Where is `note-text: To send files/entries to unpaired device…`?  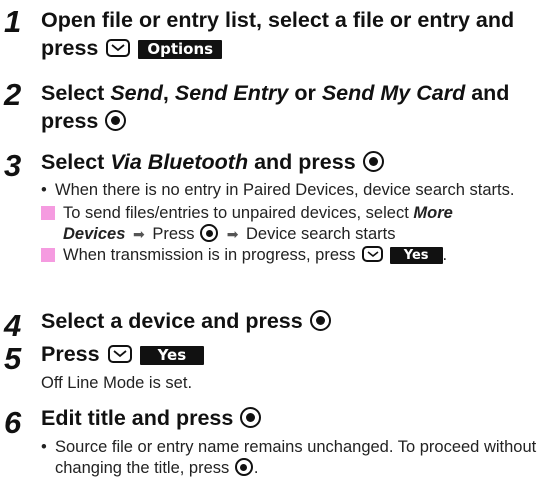 note-text: To send files/entries to unpaired device… is located at coordinates (236, 213).